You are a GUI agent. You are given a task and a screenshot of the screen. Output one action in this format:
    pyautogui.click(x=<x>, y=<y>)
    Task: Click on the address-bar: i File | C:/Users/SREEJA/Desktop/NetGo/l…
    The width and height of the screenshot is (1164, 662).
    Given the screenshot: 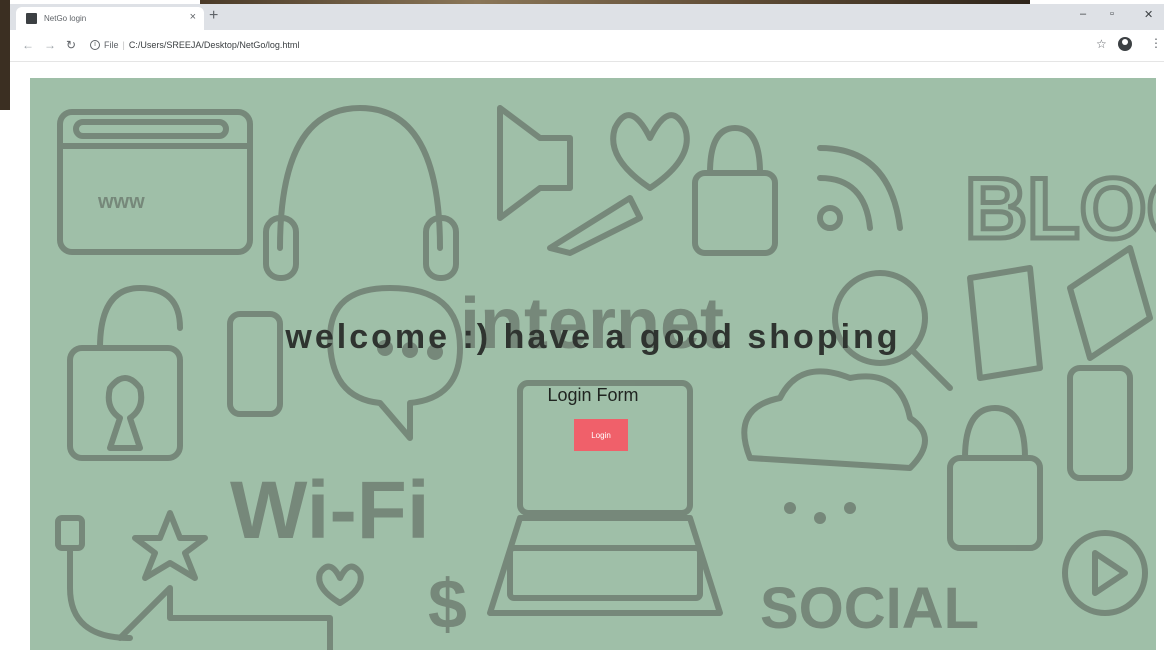 What is the action you would take?
    pyautogui.click(x=590, y=45)
    